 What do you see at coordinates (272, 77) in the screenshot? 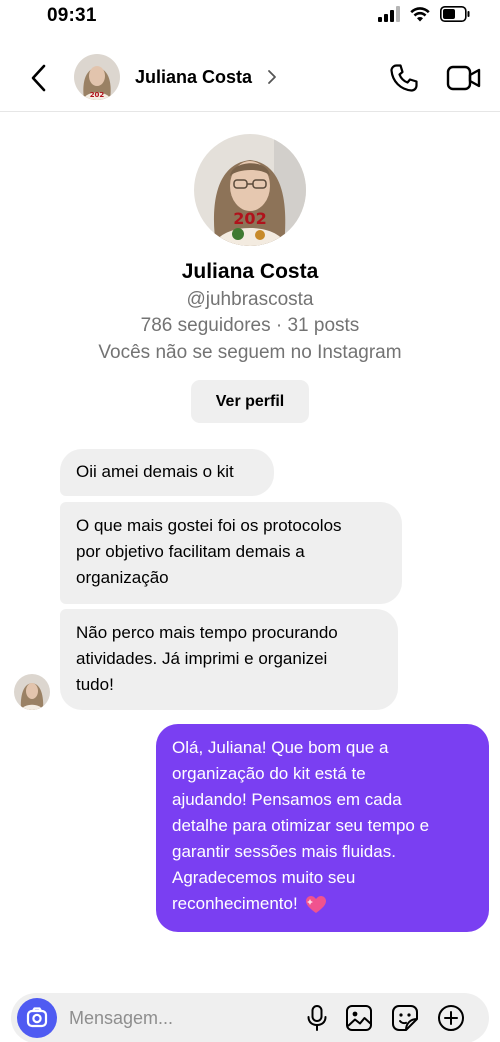
I see `chevron-right-icon` at bounding box center [272, 77].